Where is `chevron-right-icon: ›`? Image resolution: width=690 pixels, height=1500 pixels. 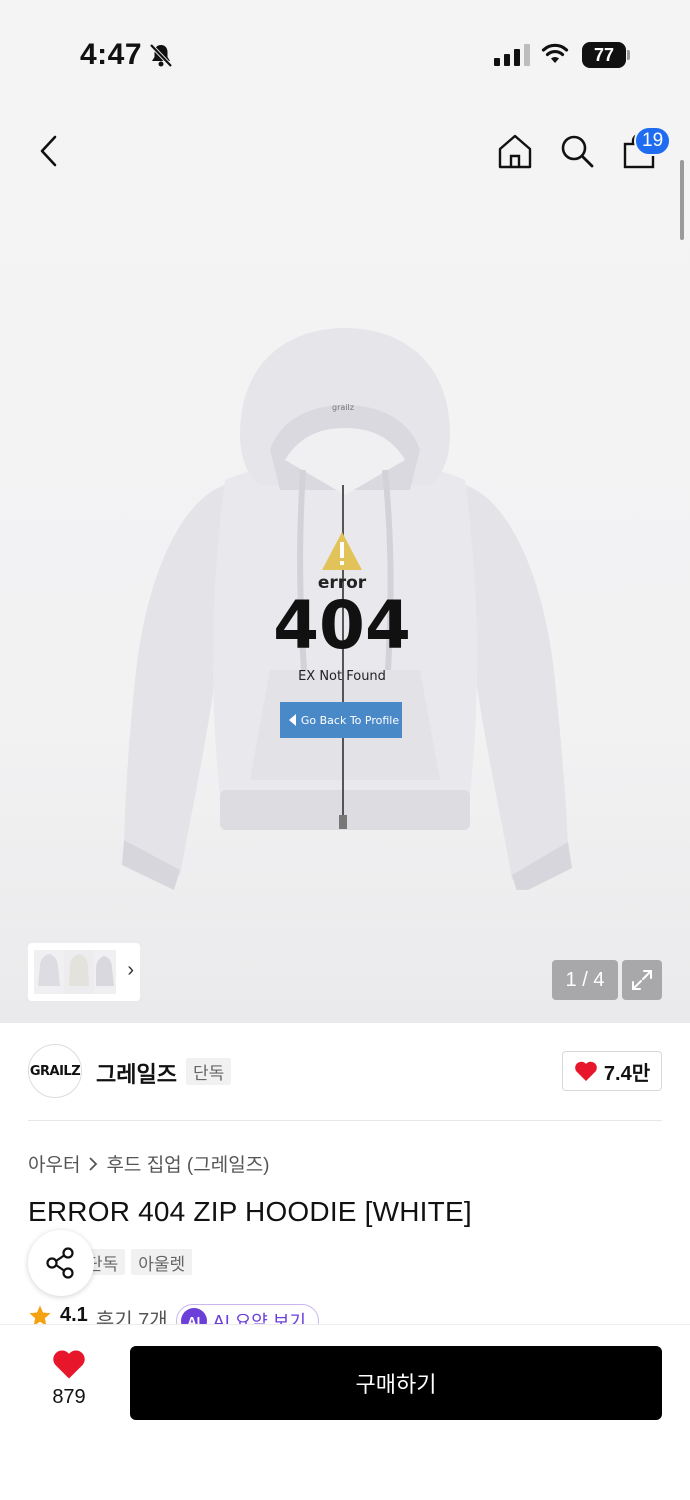
chevron-right-icon: › is located at coordinates (130, 970).